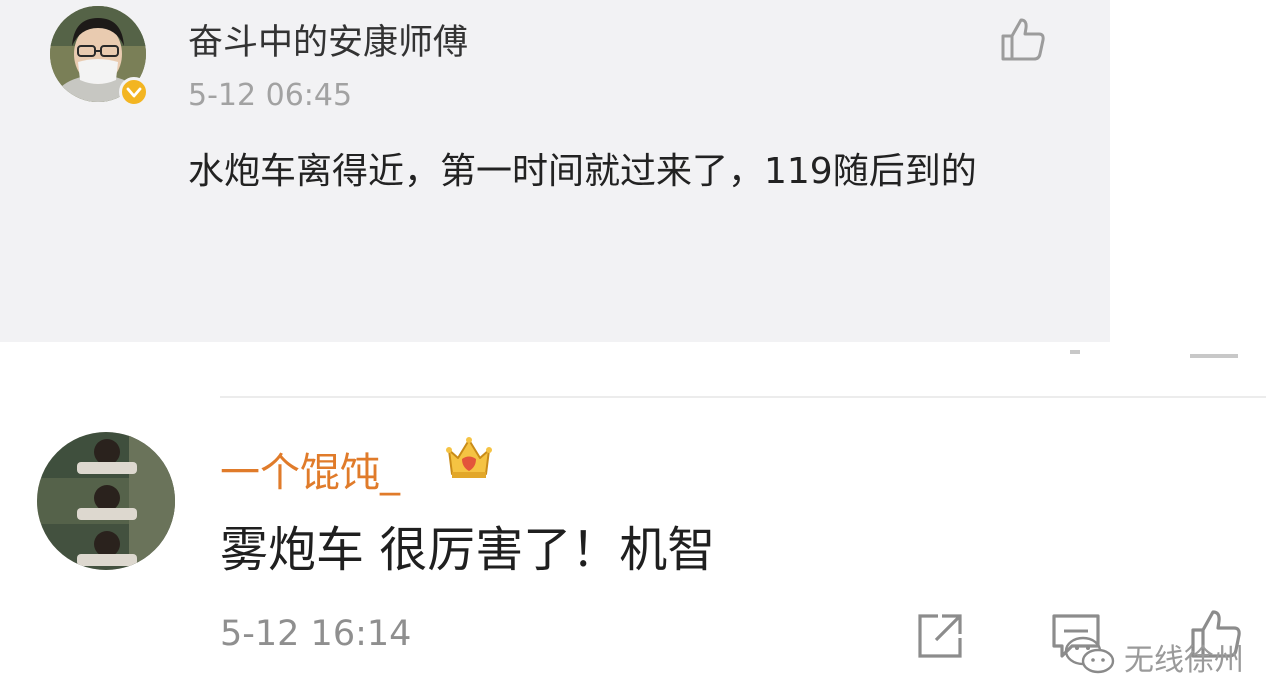  I want to click on watermark-text: 无线徐州, so click(1184, 660).